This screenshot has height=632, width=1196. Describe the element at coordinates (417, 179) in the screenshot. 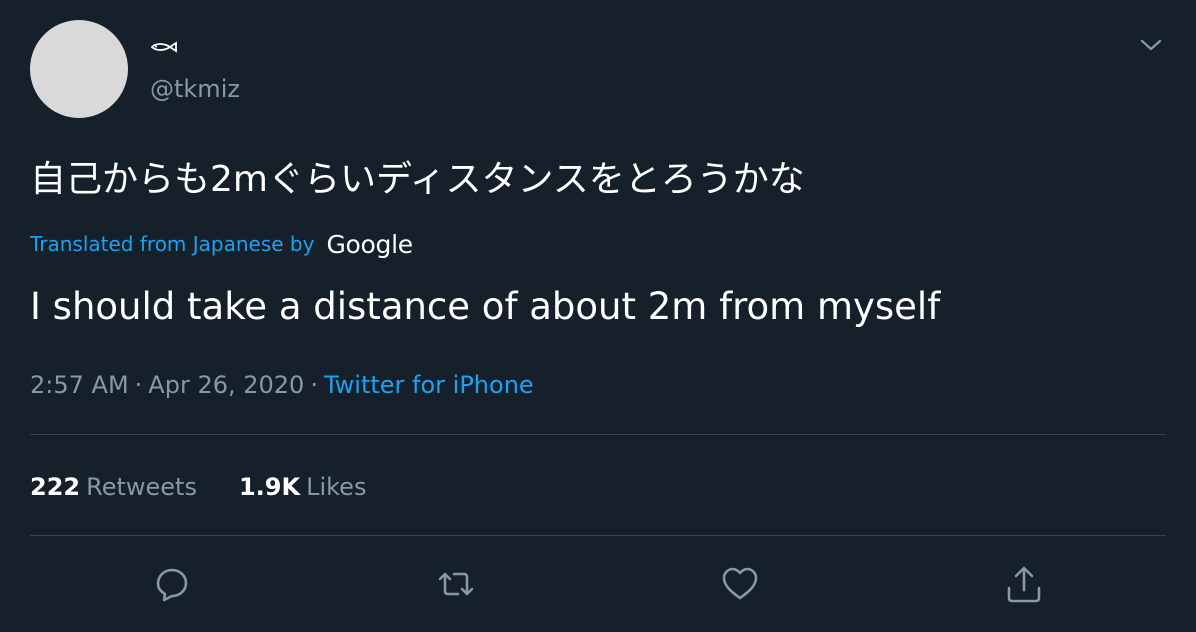

I see `tweet-text: 自己からも2mぐらいディスタンスをとろうかな` at that location.